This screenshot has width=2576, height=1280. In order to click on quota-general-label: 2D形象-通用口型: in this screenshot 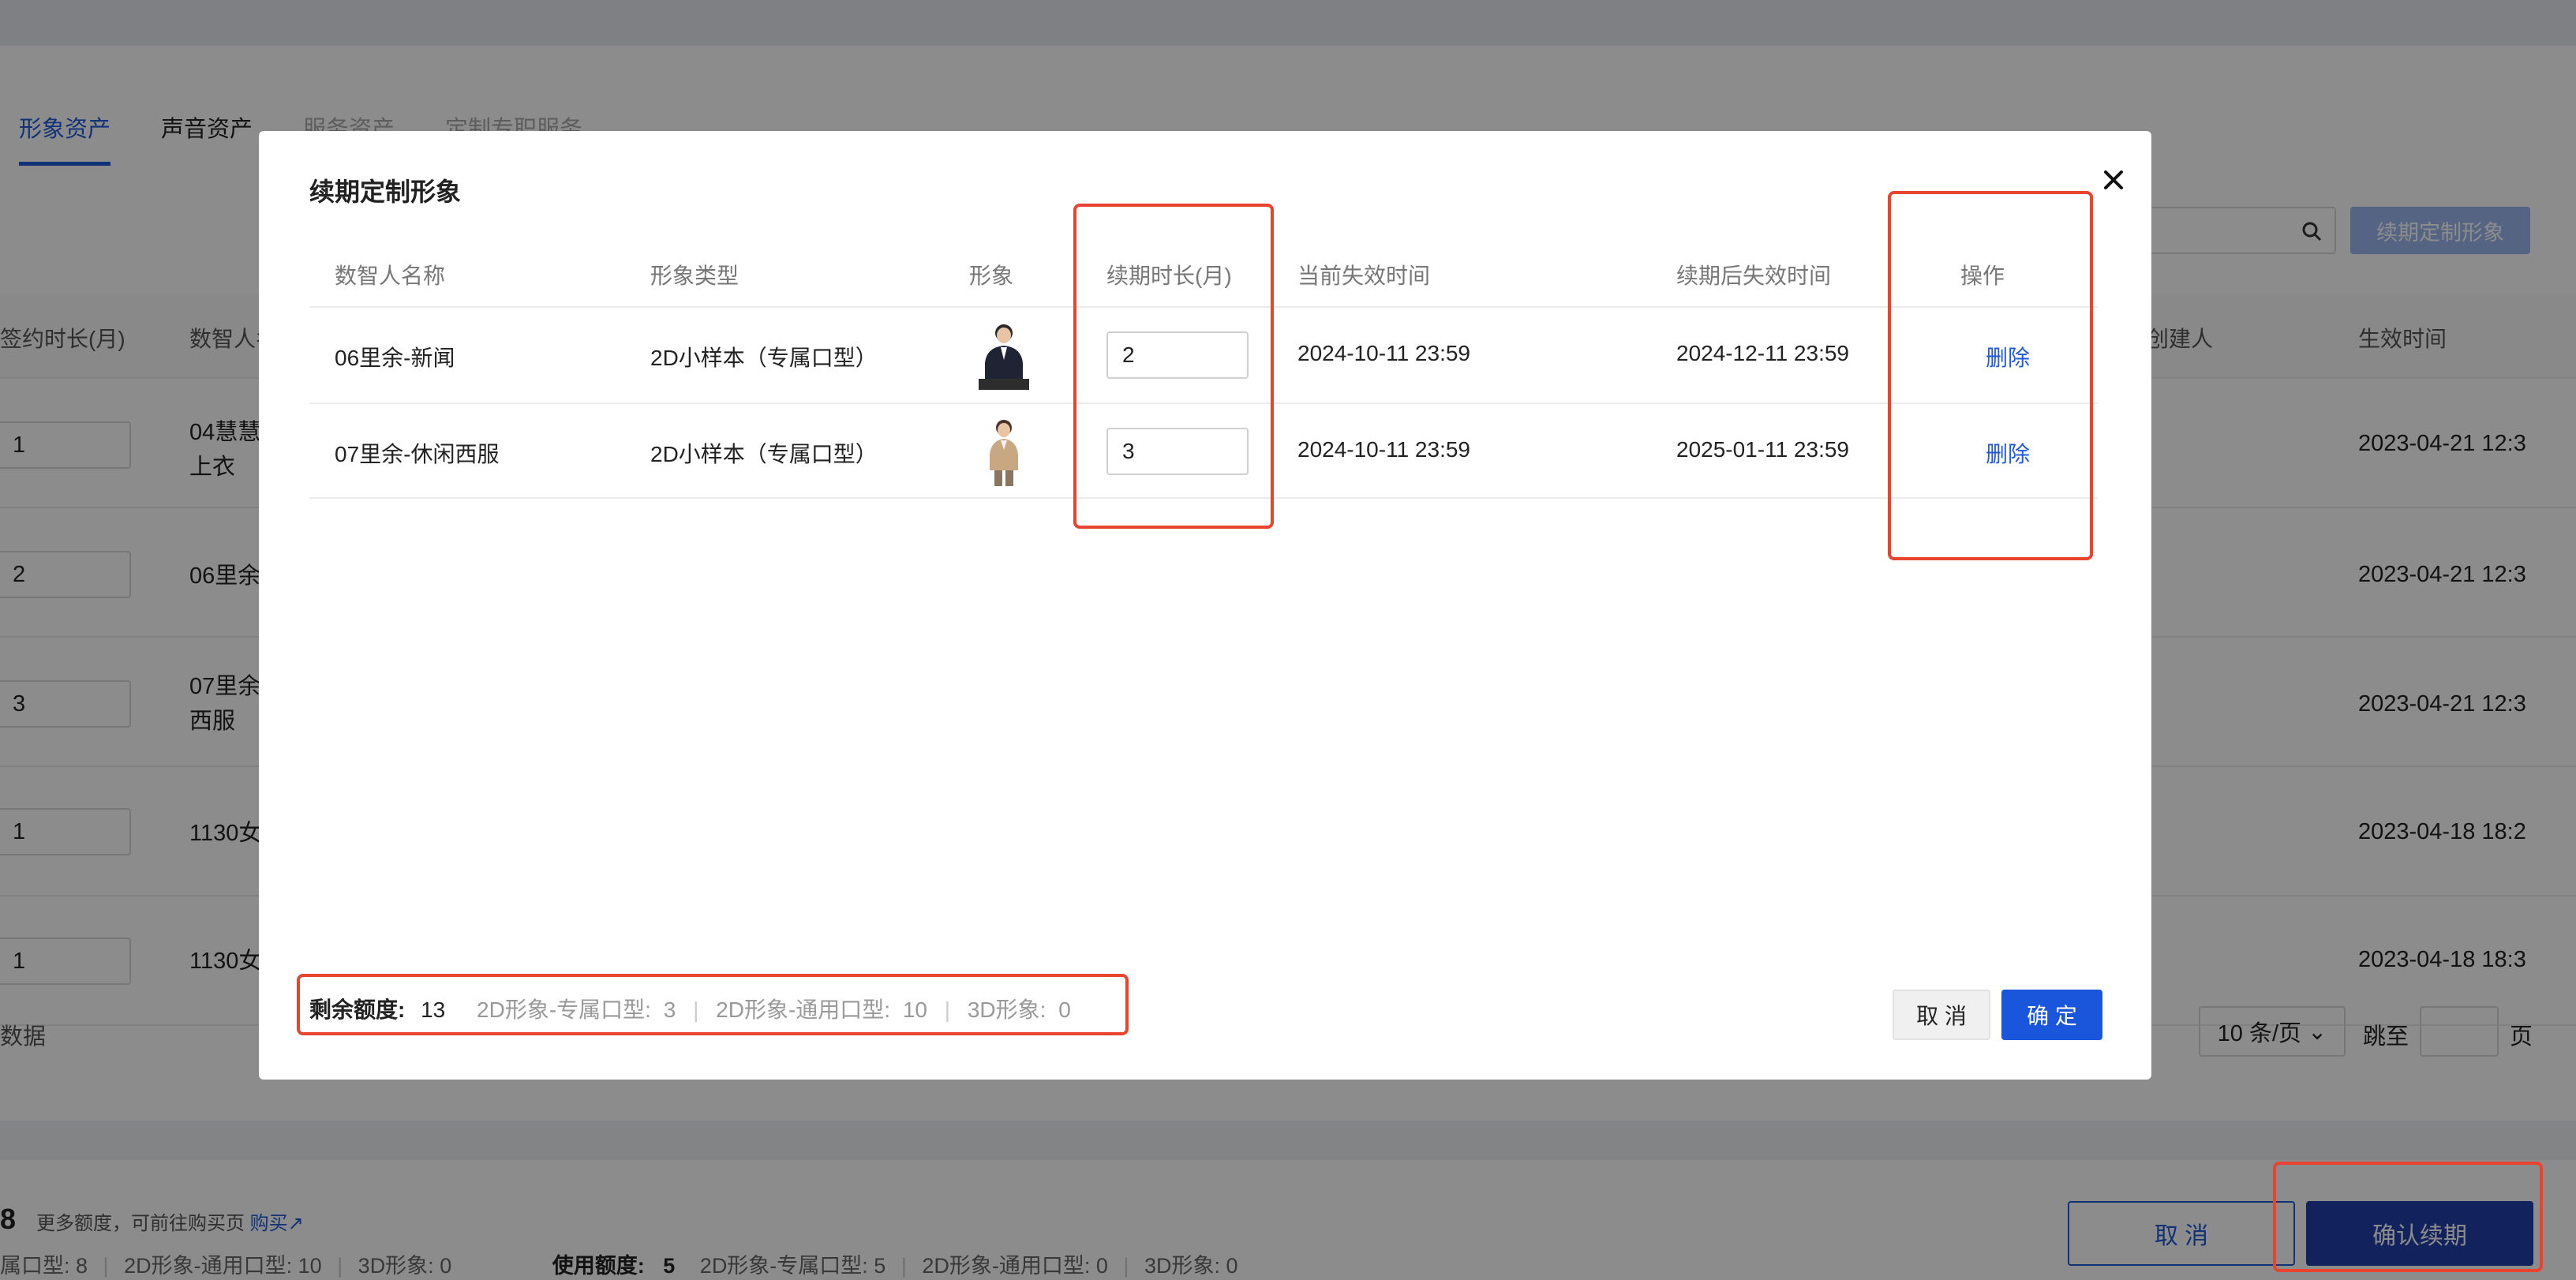, I will do `click(803, 1009)`.